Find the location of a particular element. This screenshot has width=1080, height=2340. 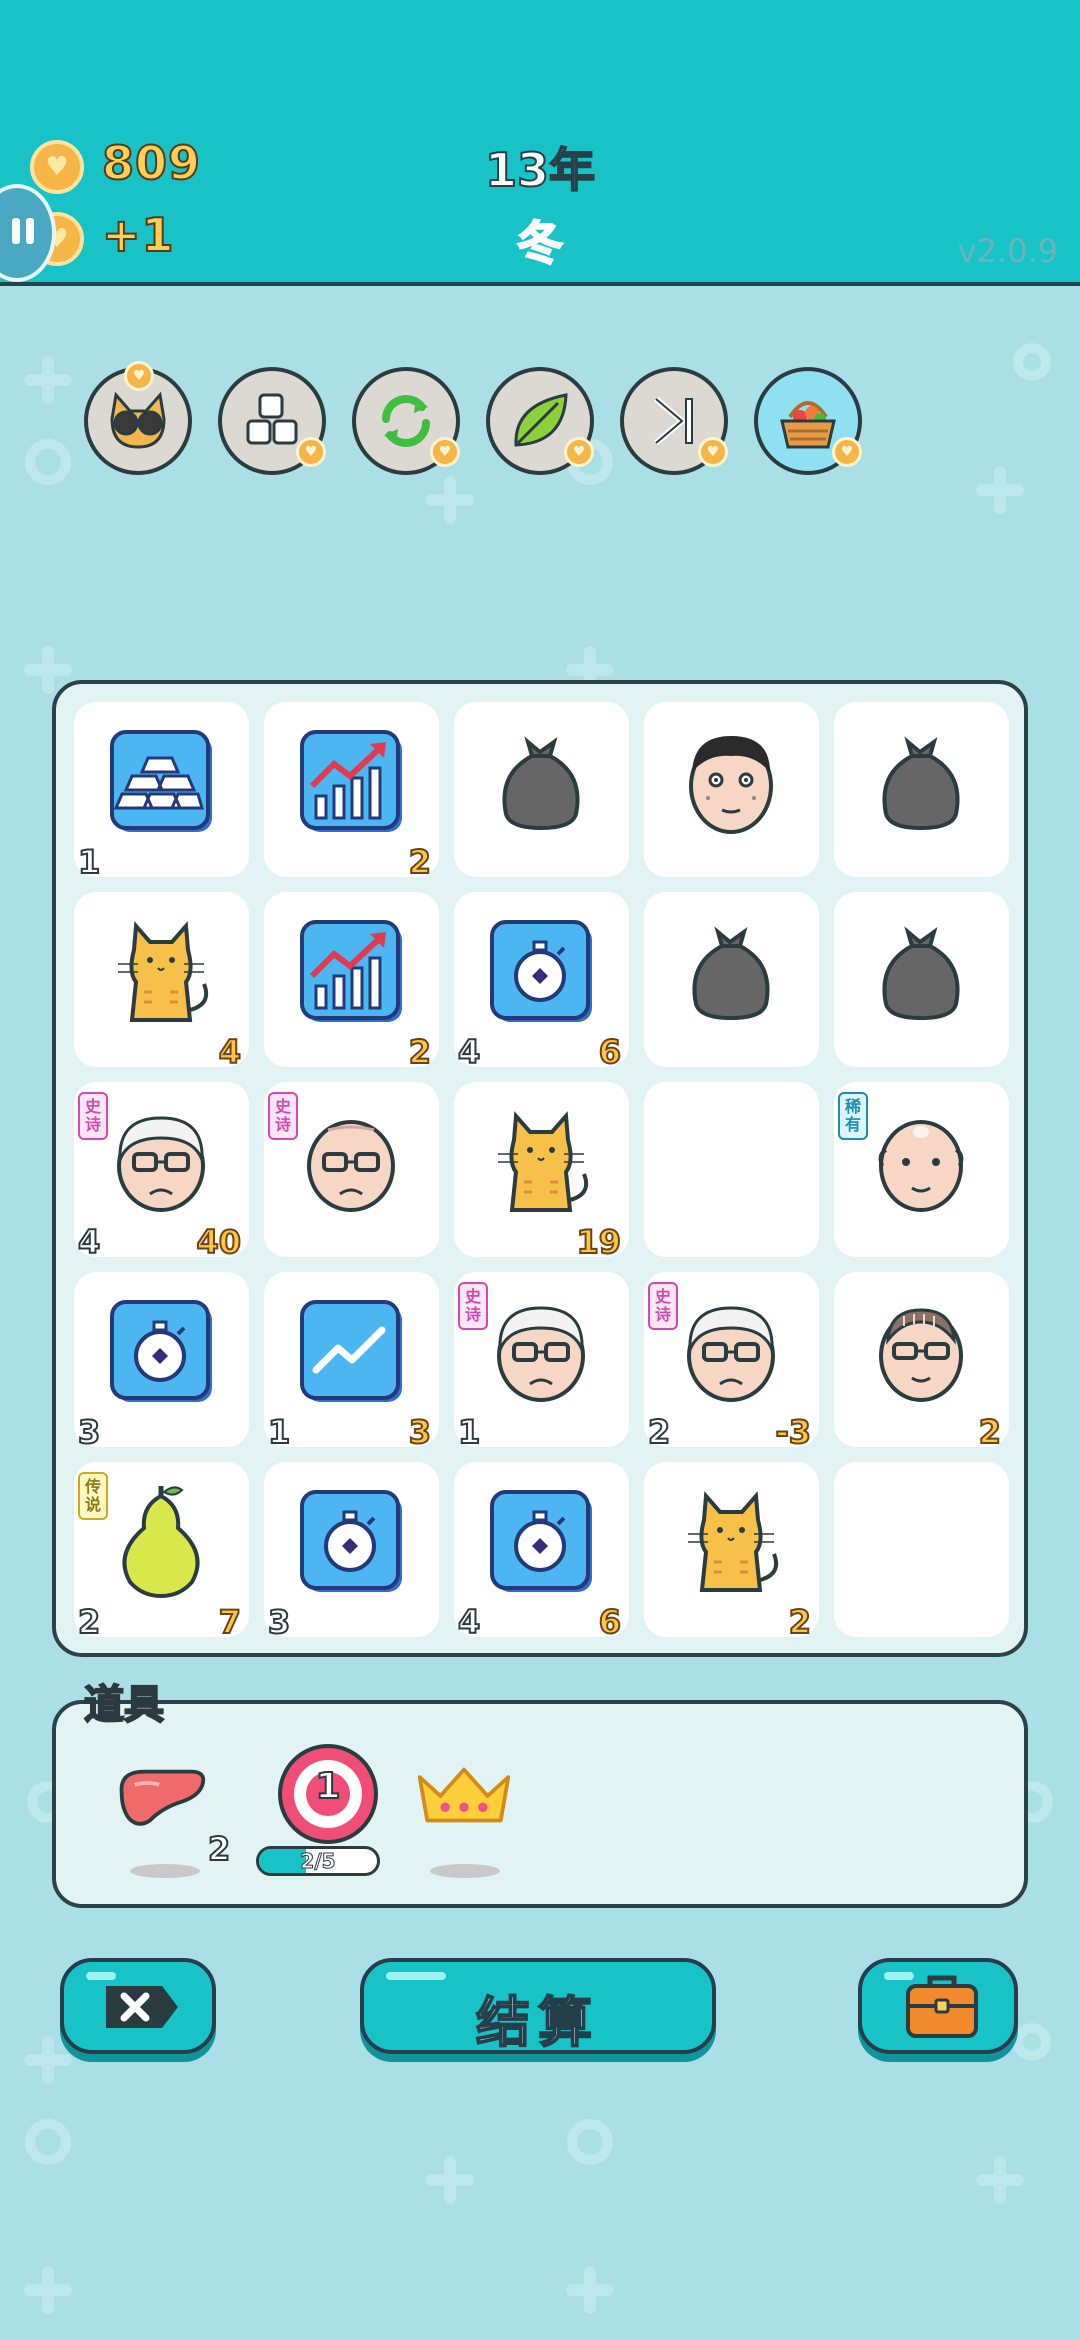

trend-icon is located at coordinates (351, 1351).